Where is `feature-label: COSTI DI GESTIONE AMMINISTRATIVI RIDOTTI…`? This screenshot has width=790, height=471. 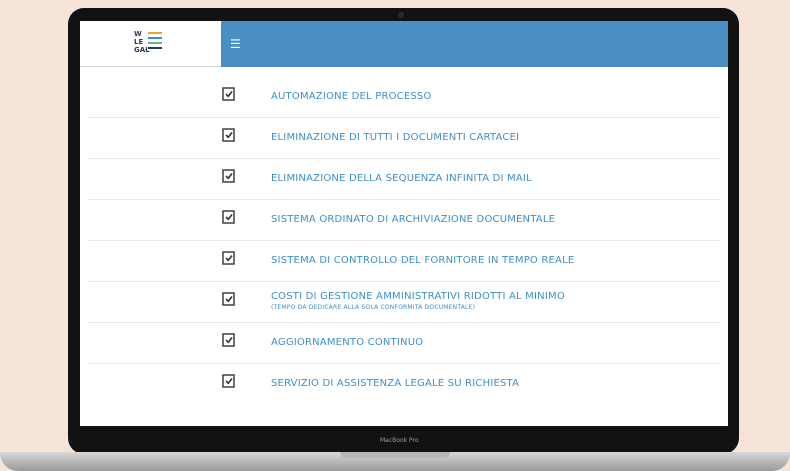 feature-label: COSTI DI GESTIONE AMMINISTRATIVI RIDOTTI… is located at coordinates (418, 296).